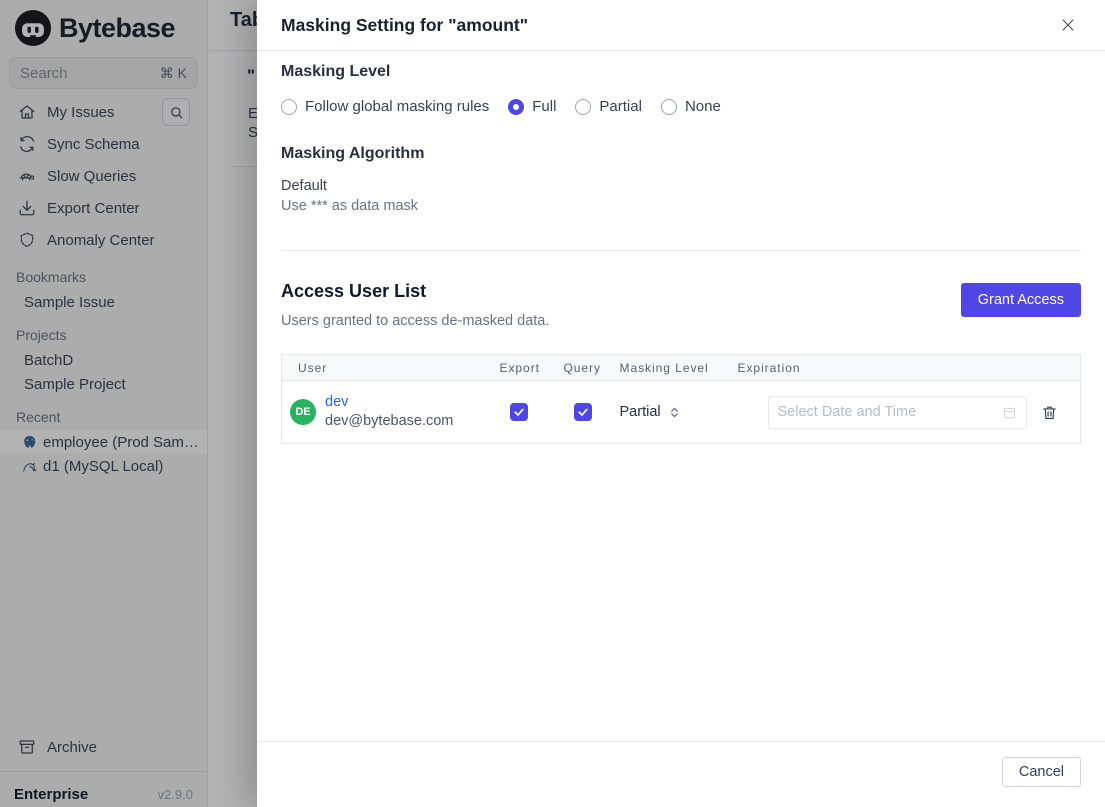 The image size is (1105, 807). What do you see at coordinates (681, 774) in the screenshot?
I see `dialog-footer: Cancel` at bounding box center [681, 774].